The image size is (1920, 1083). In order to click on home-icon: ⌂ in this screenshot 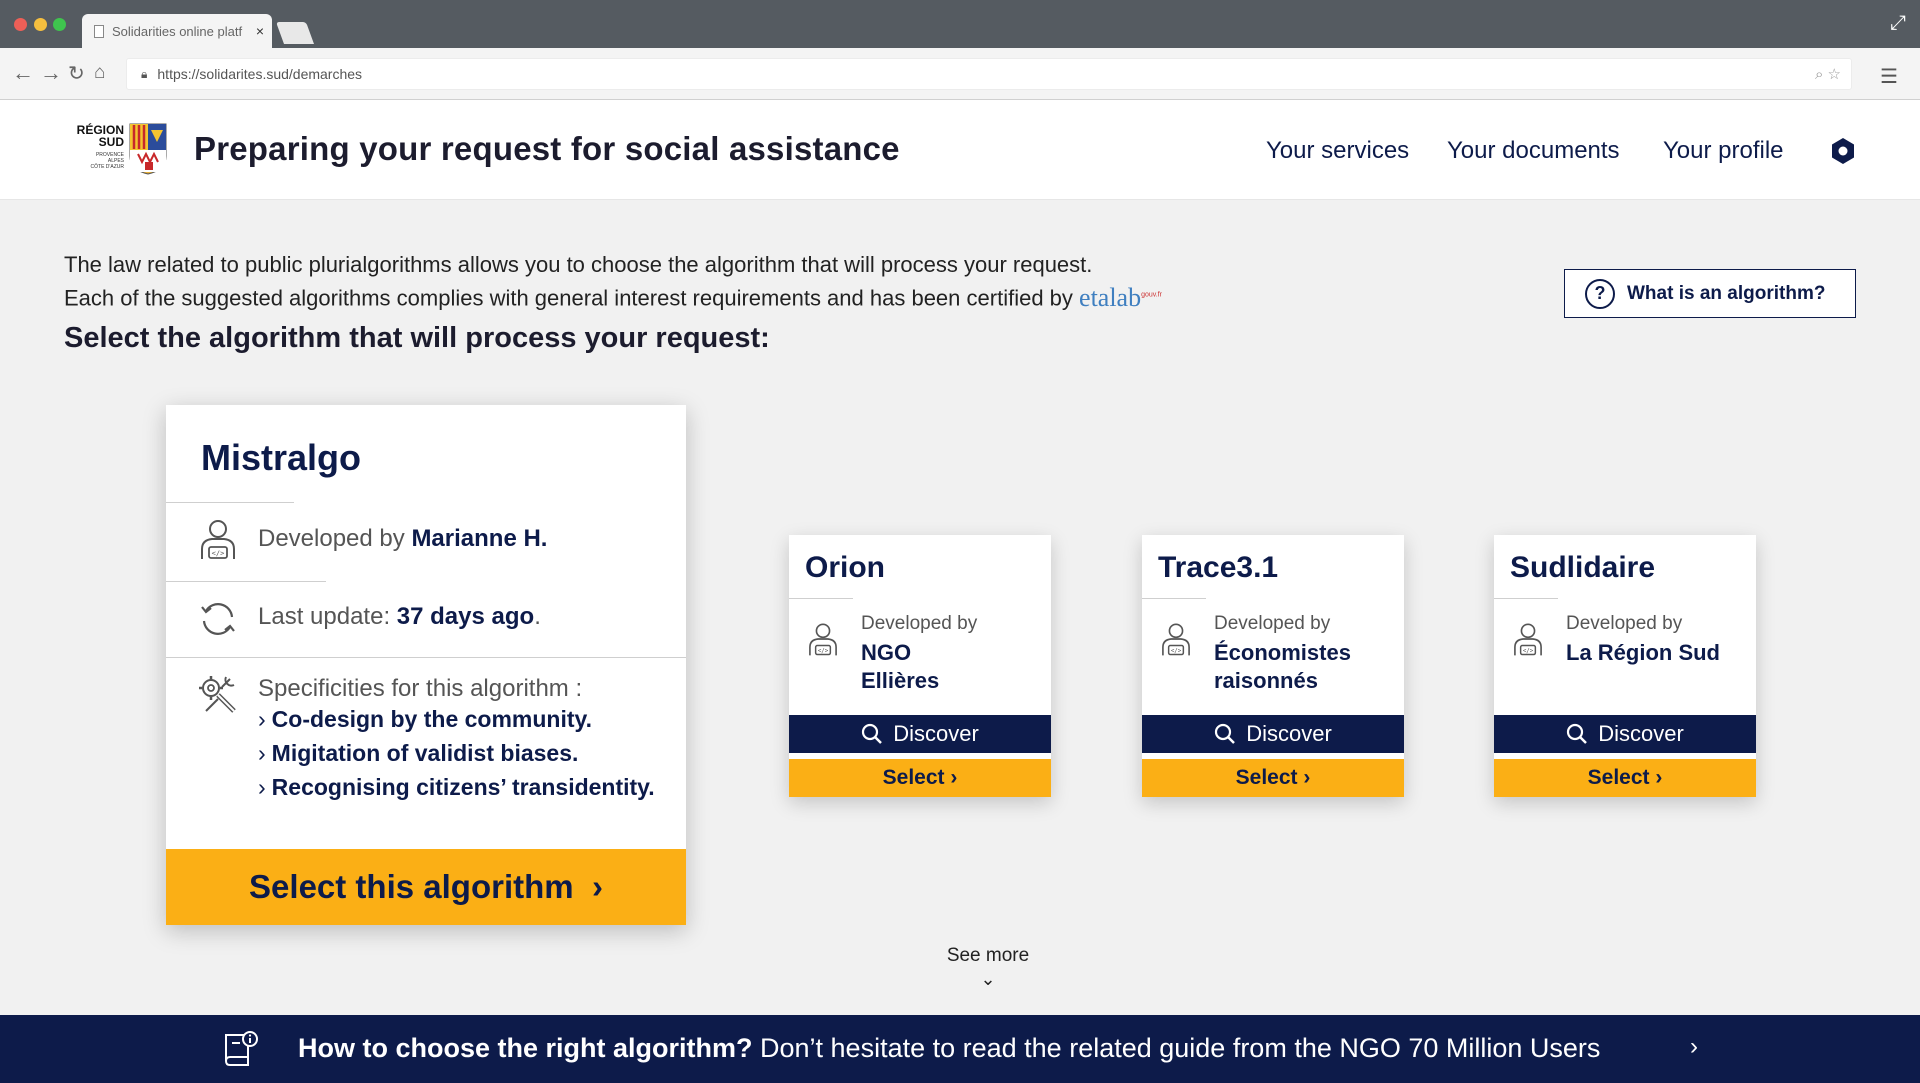, I will do `click(99, 73)`.